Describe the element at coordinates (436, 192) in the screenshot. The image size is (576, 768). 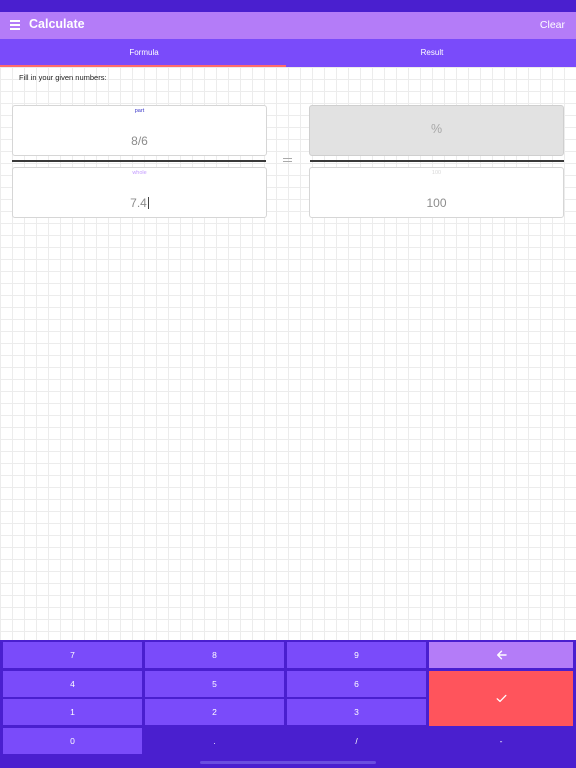
I see `hundred-field: 100 100` at that location.